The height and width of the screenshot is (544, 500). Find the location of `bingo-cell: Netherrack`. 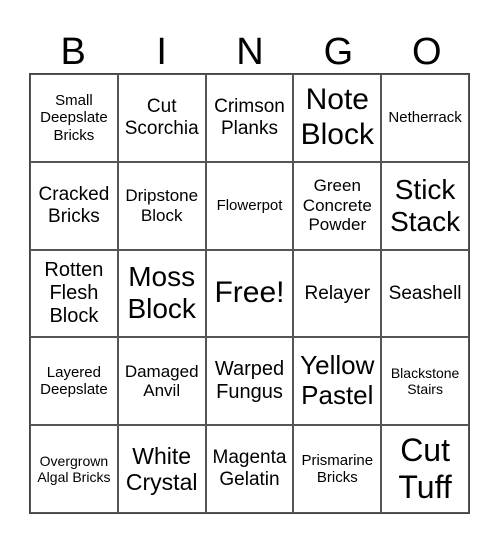

bingo-cell: Netherrack is located at coordinates (425, 118).